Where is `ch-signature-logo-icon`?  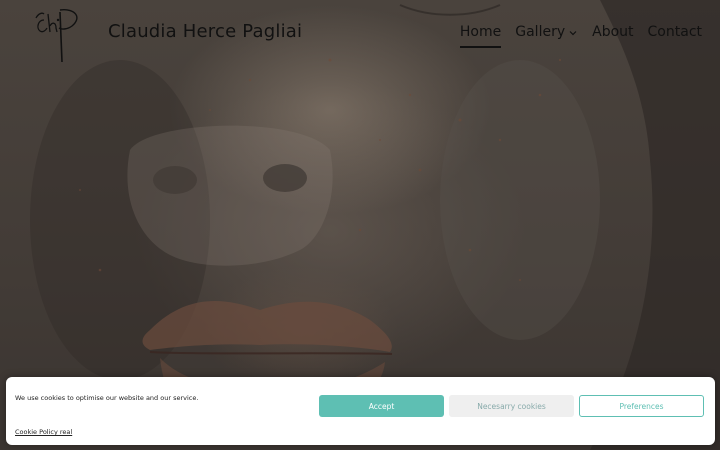
ch-signature-logo-icon is located at coordinates (58, 36).